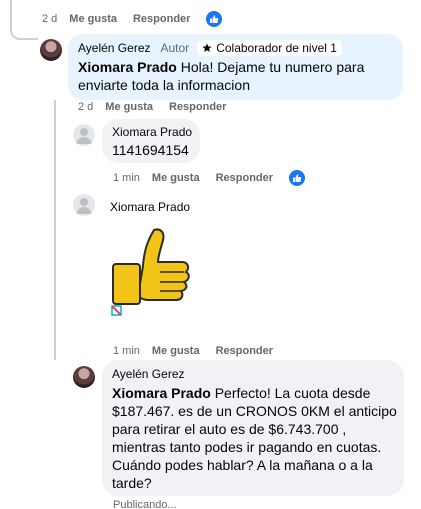 The height and width of the screenshot is (509, 421). Describe the element at coordinates (272, 67) in the screenshot. I see `comment-text: Hola! Dejame tu numero para` at that location.